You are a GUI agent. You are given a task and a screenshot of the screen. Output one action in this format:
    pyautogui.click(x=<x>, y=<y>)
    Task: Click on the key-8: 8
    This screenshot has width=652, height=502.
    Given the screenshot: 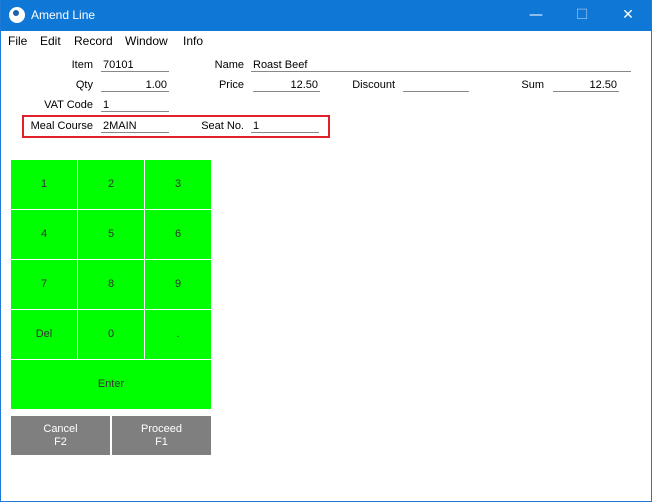 What is the action you would take?
    pyautogui.click(x=111, y=284)
    